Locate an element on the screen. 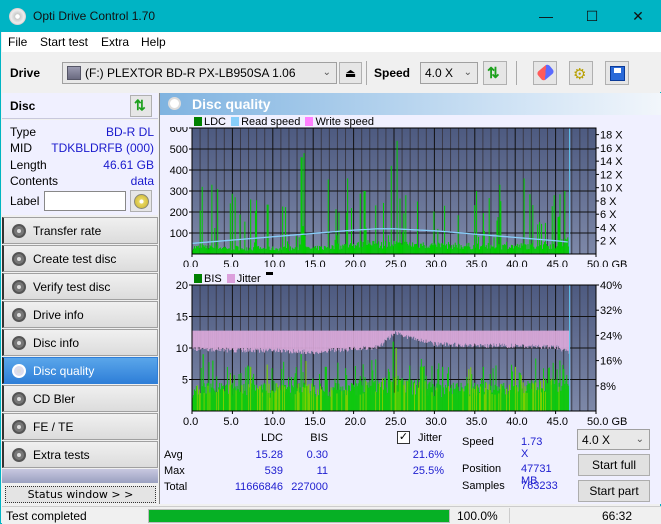 This screenshot has height=524, width=661. close-button: ✕ is located at coordinates (638, 16).